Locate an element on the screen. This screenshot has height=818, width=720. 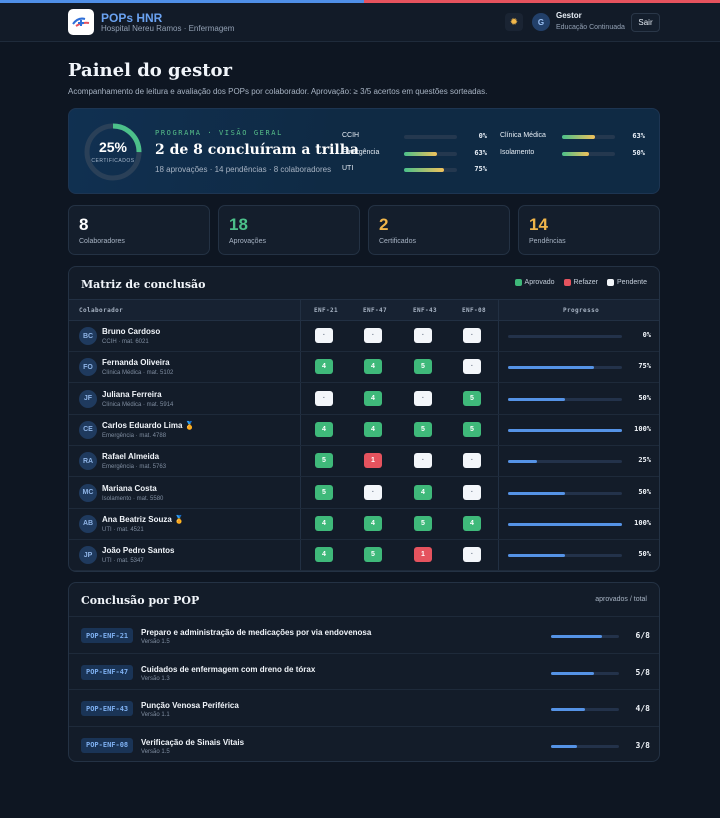
pop-progress-track is located at coordinates (585, 673).